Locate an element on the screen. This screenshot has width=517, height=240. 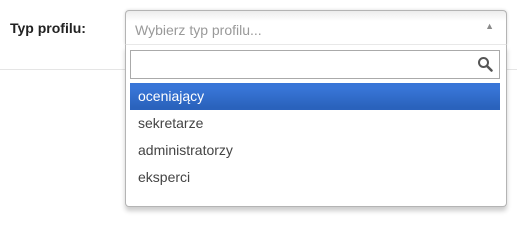
search-box is located at coordinates (315, 64).